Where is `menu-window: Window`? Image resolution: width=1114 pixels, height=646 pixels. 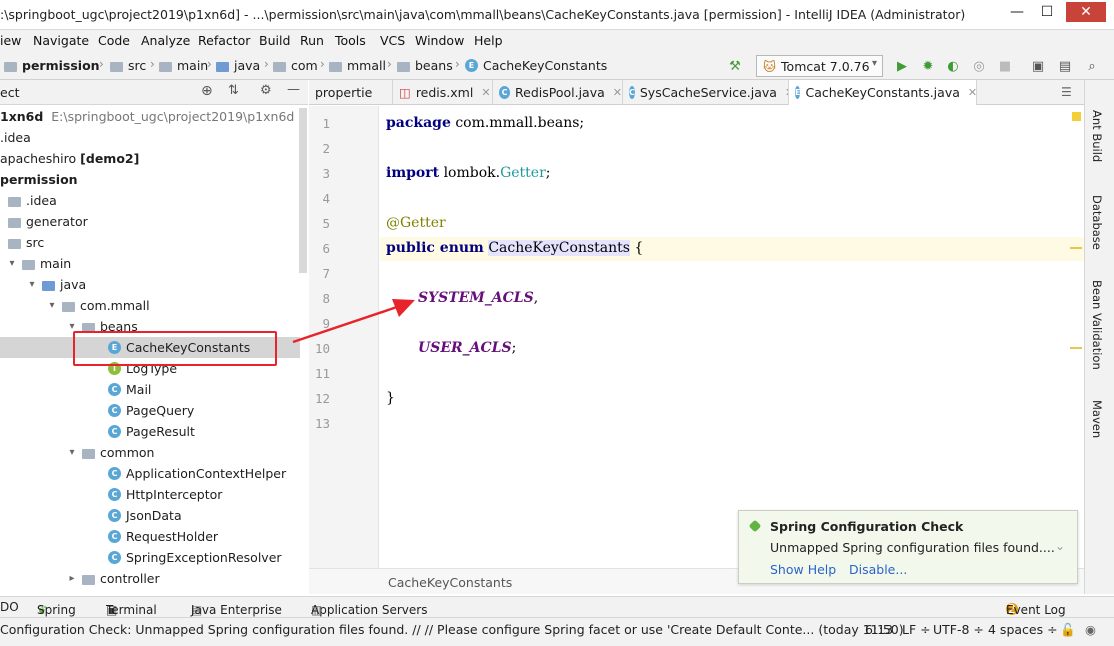 menu-window: Window is located at coordinates (439, 40).